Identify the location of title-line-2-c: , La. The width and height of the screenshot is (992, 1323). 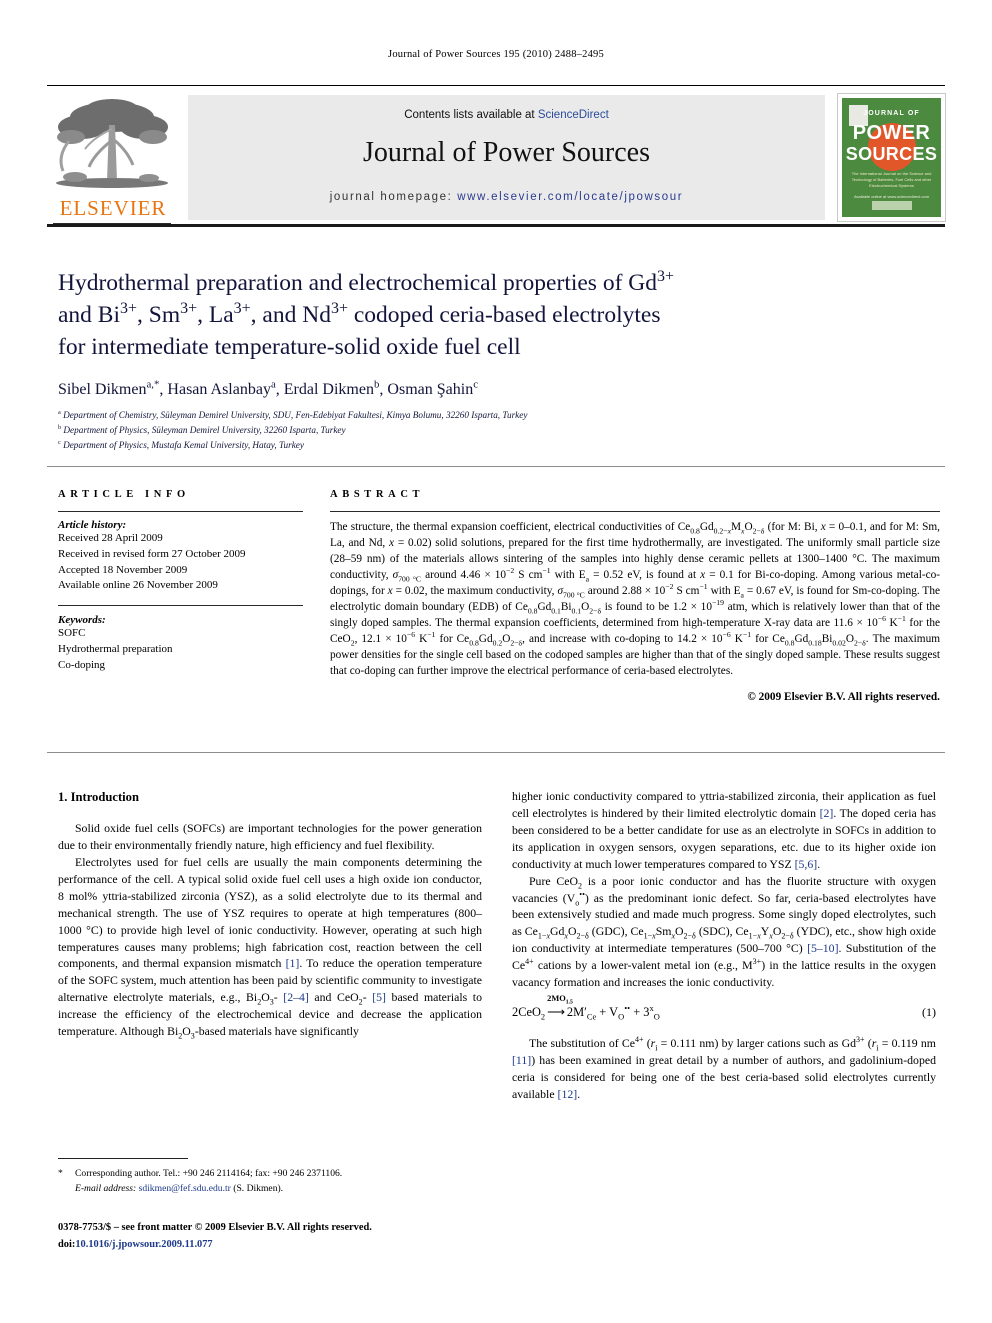
(215, 314).